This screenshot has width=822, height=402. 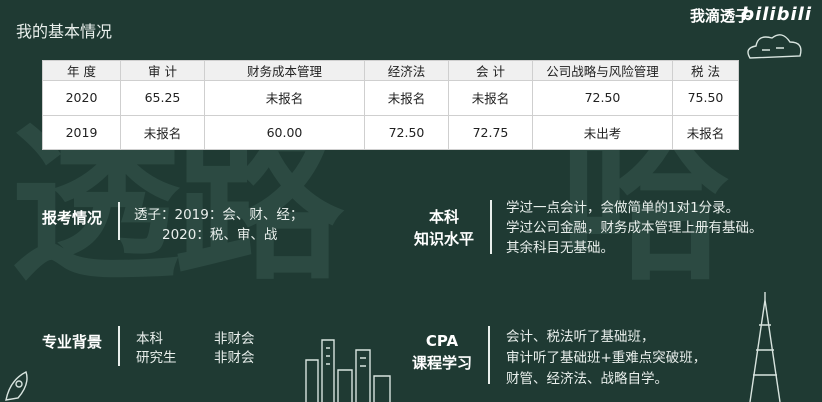 What do you see at coordinates (81, 98) in the screenshot?
I see `table-cell: 2020` at bounding box center [81, 98].